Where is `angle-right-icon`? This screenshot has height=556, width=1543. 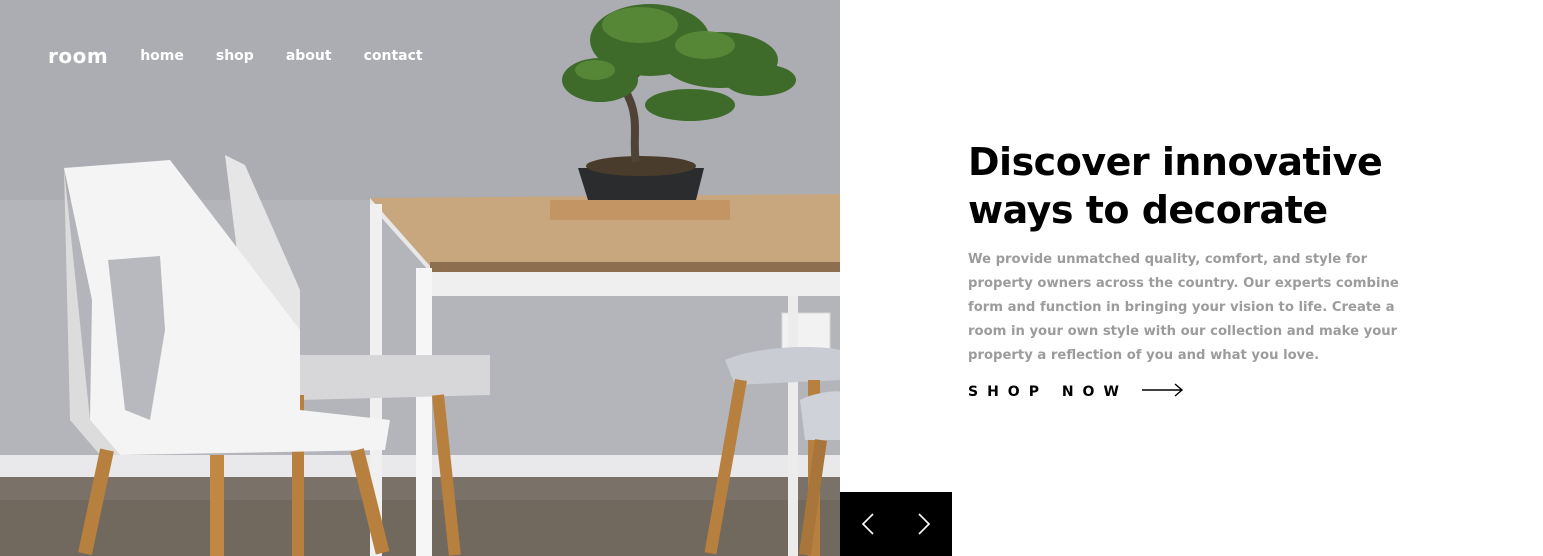 angle-right-icon is located at coordinates (924, 524).